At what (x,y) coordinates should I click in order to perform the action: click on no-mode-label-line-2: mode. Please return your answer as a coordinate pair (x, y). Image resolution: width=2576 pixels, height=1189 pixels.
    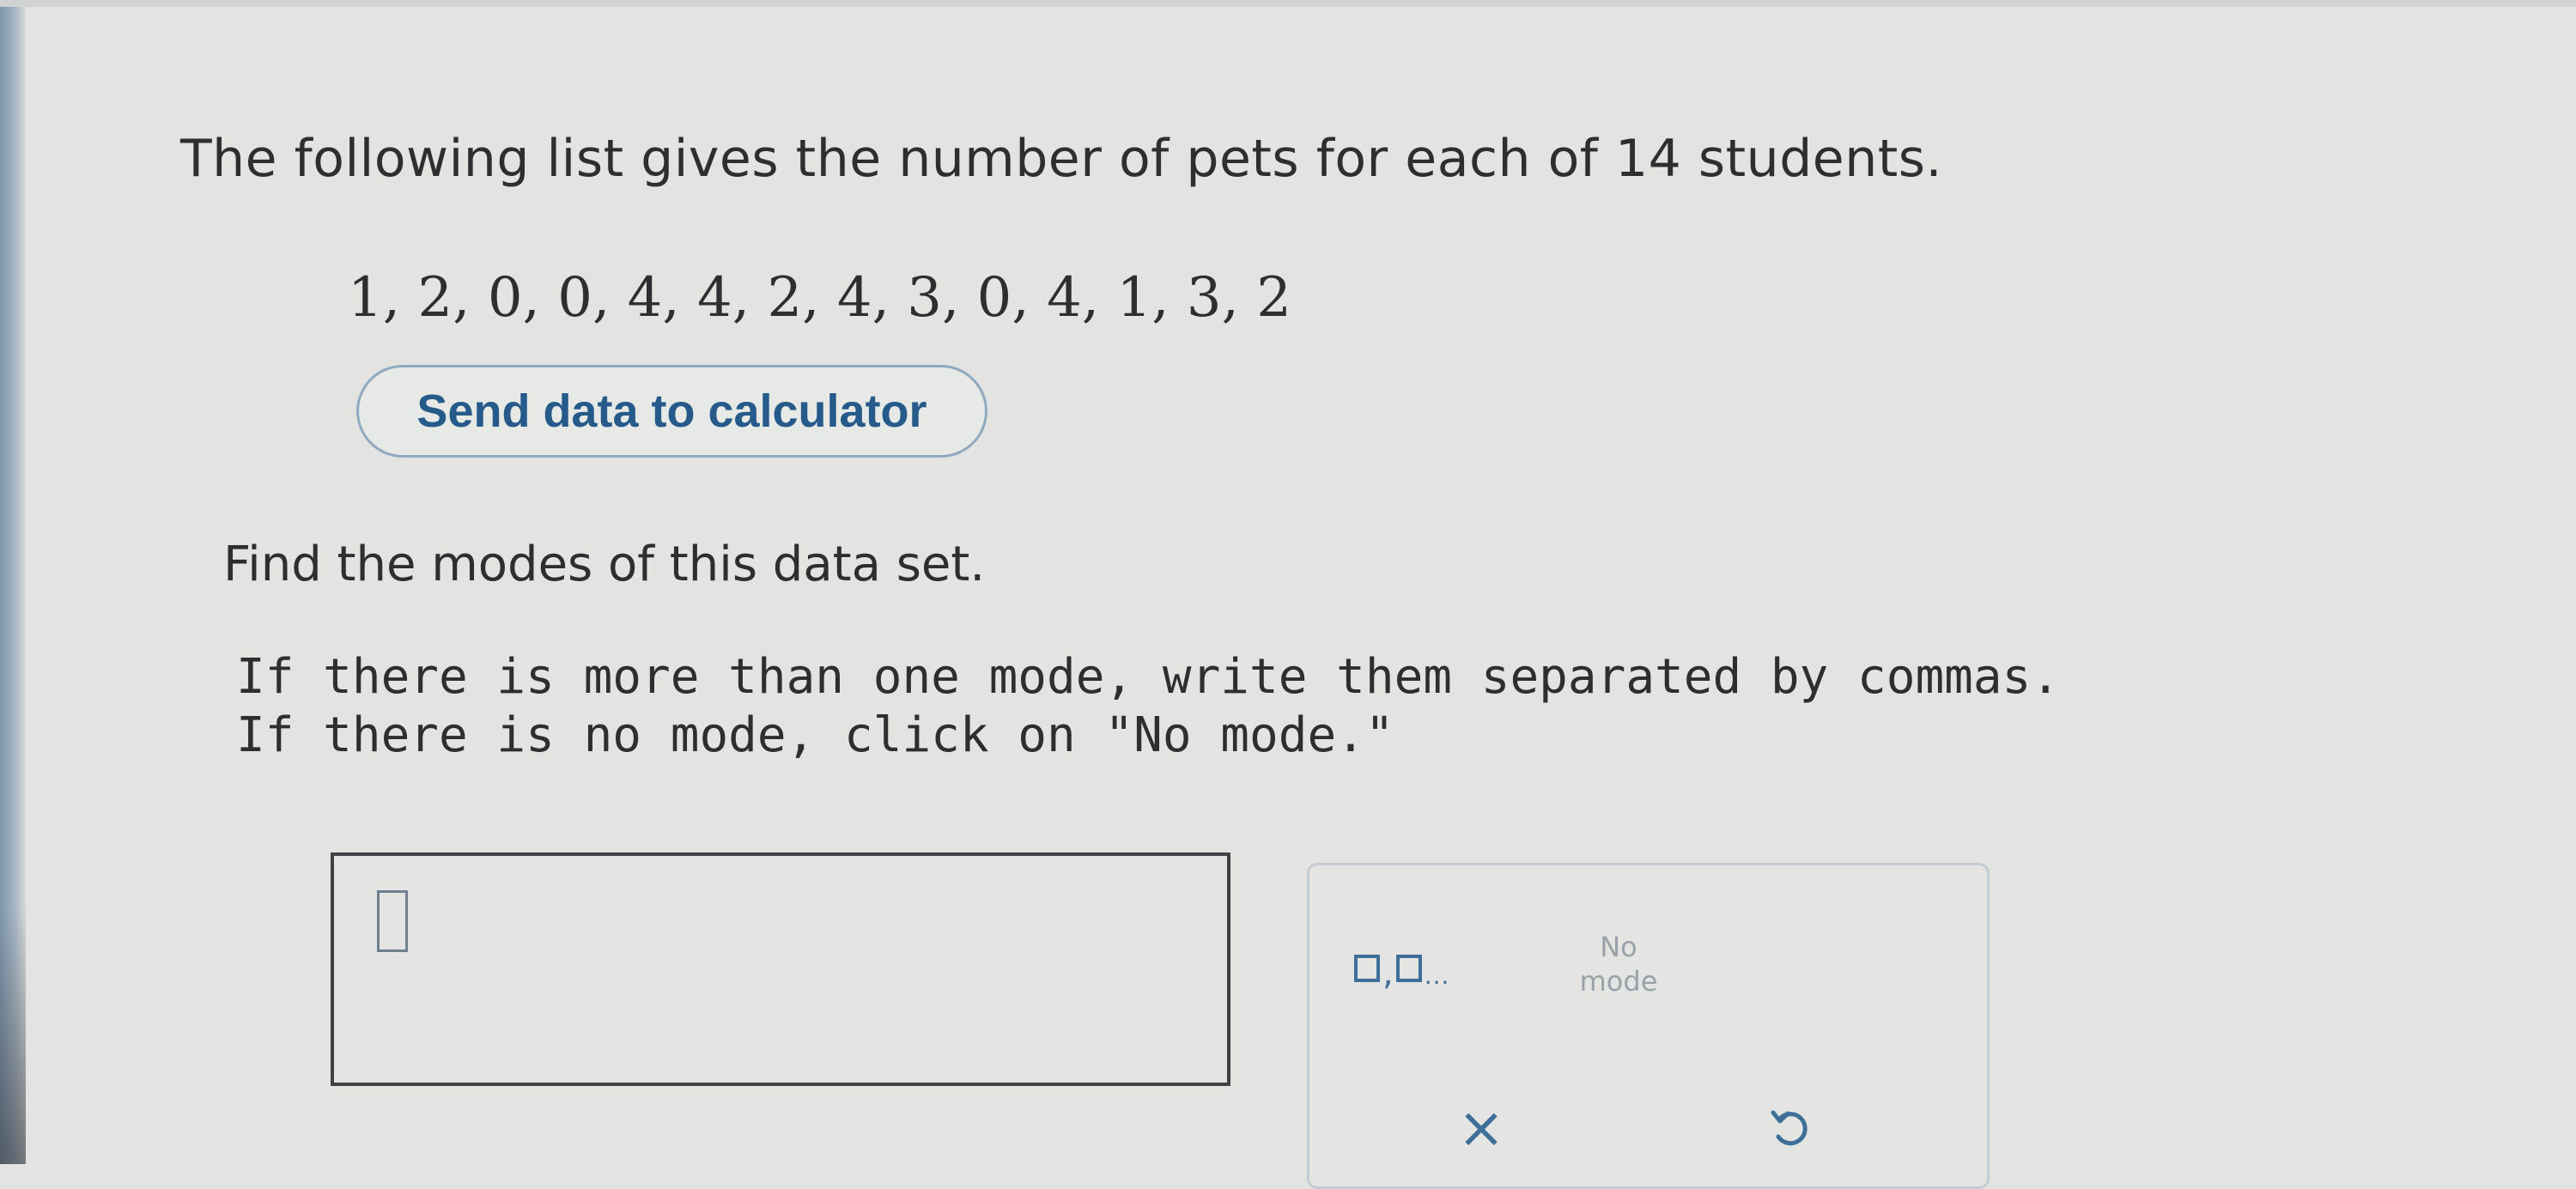
    Looking at the image, I should click on (1619, 981).